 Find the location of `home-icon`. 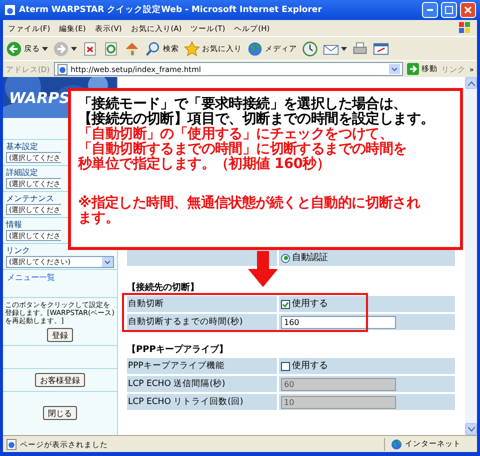

home-icon is located at coordinates (132, 48).